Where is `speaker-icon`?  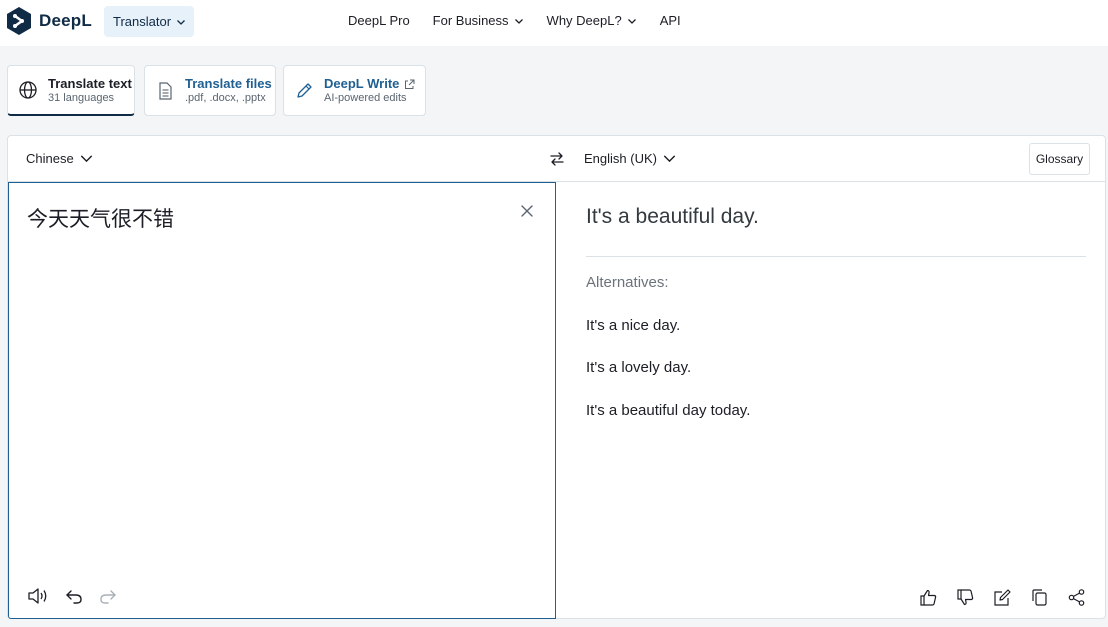 speaker-icon is located at coordinates (38, 596).